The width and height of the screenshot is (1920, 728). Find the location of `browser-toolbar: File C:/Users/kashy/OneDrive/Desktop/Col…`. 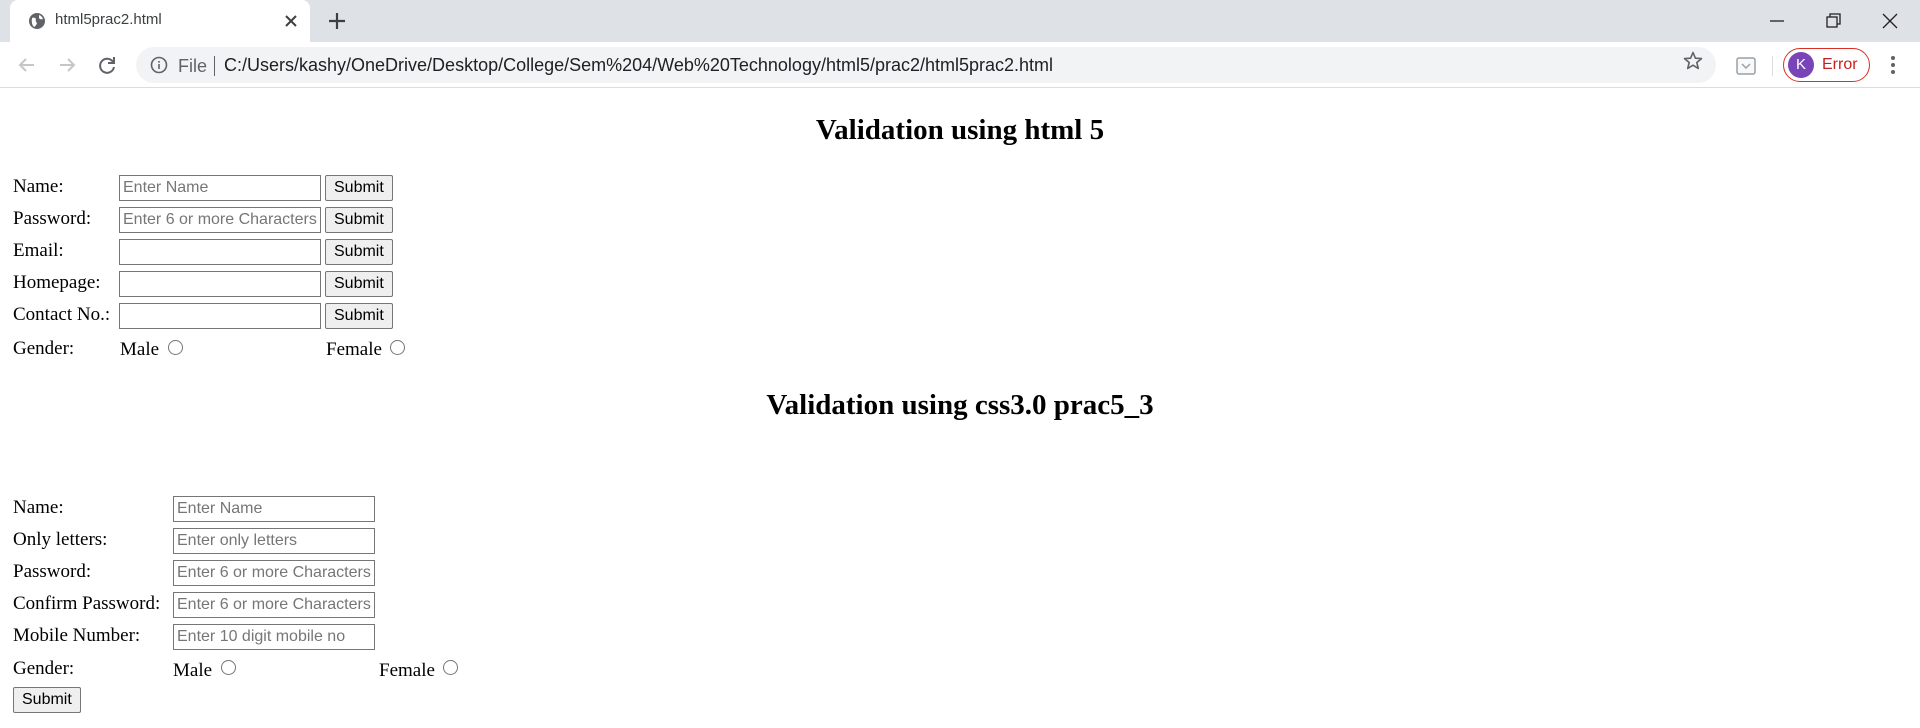

browser-toolbar: File C:/Users/kashy/OneDrive/Desktop/Col… is located at coordinates (960, 65).